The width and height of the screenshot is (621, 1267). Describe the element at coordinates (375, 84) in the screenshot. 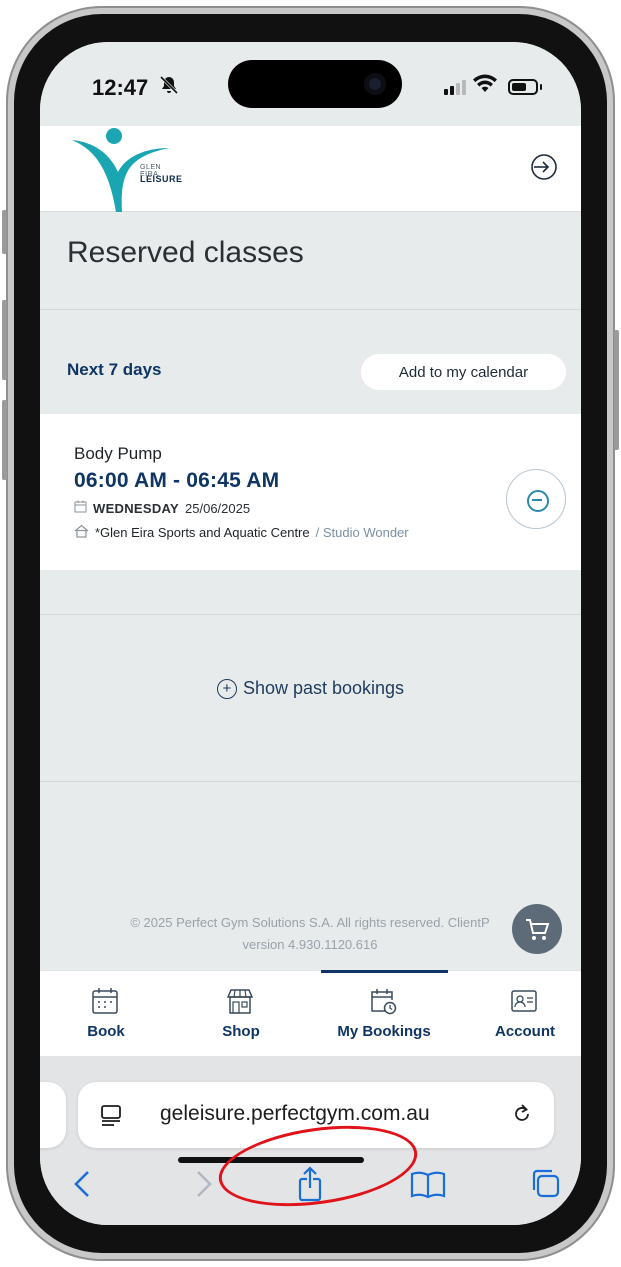

I see `camera-icon` at that location.